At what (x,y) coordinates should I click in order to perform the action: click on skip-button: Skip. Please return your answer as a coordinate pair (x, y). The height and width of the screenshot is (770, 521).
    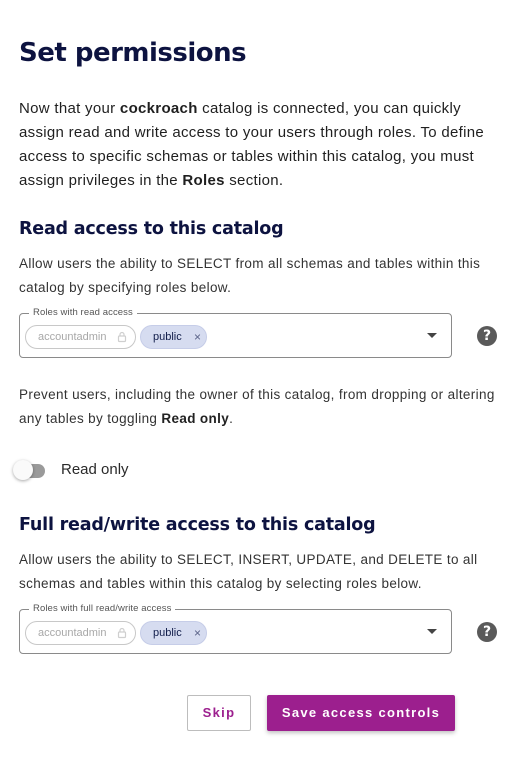
    Looking at the image, I should click on (219, 713).